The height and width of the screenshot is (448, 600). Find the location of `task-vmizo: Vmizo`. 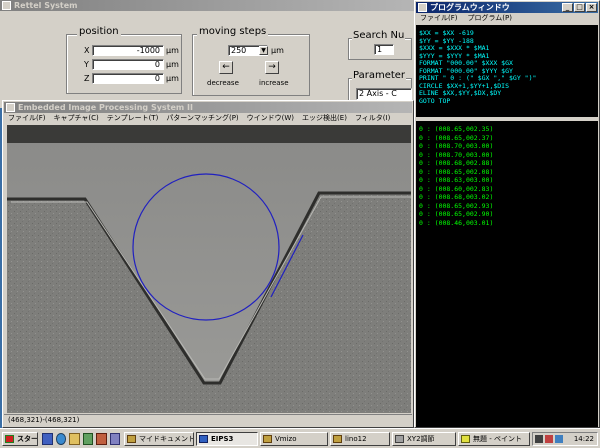

task-vmizo: Vmizo is located at coordinates (294, 439).